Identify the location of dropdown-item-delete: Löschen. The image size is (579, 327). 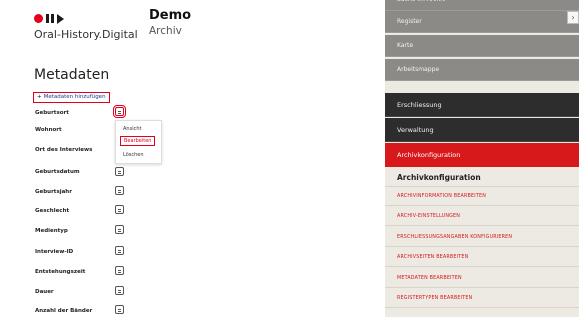
(133, 155).